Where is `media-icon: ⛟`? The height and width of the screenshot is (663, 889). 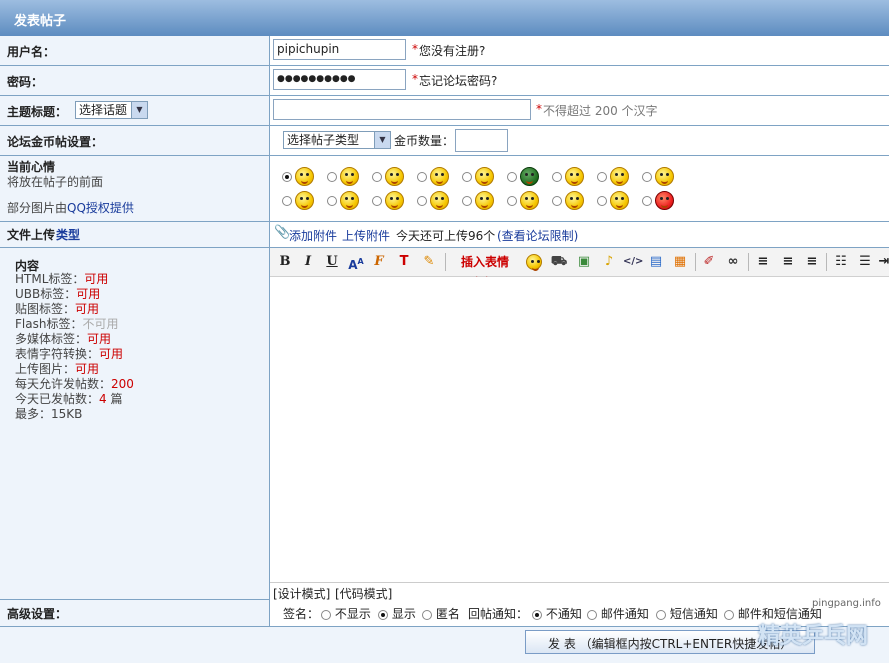
media-icon: ⛟ is located at coordinates (559, 262).